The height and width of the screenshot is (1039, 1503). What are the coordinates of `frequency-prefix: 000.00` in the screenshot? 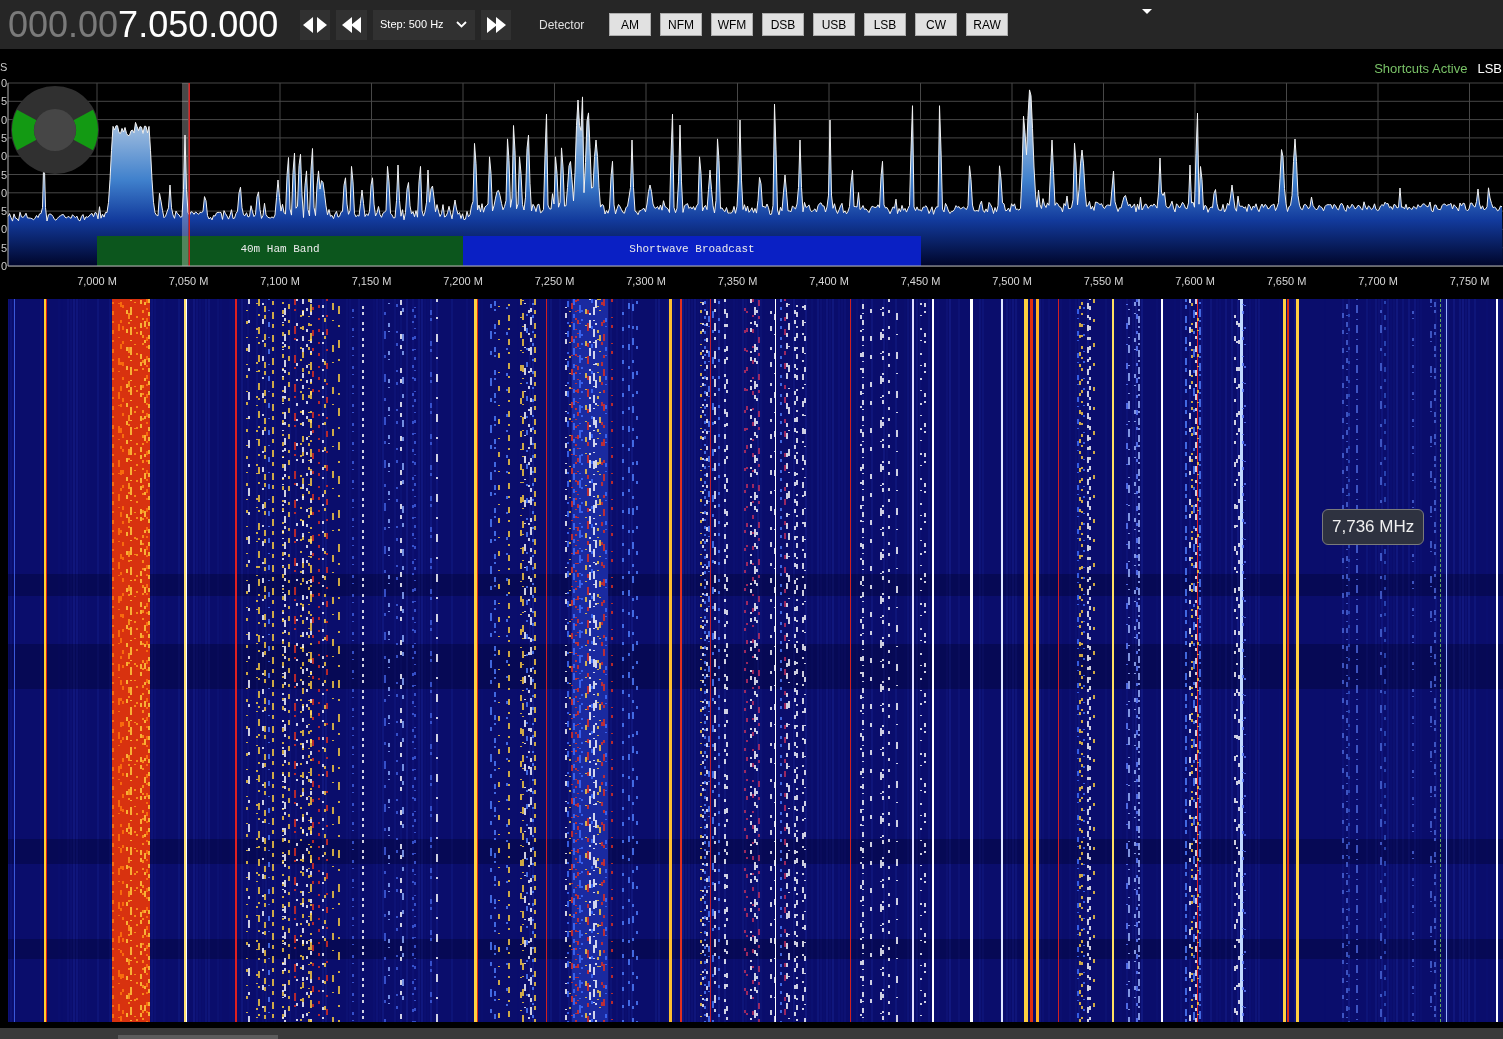 It's located at (63, 24).